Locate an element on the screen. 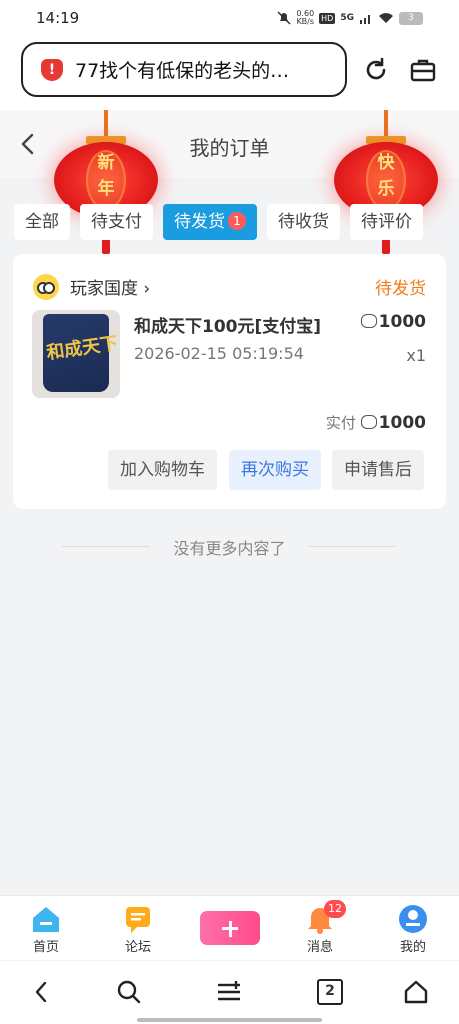  lantern-left: 新年 is located at coordinates (106, 190).